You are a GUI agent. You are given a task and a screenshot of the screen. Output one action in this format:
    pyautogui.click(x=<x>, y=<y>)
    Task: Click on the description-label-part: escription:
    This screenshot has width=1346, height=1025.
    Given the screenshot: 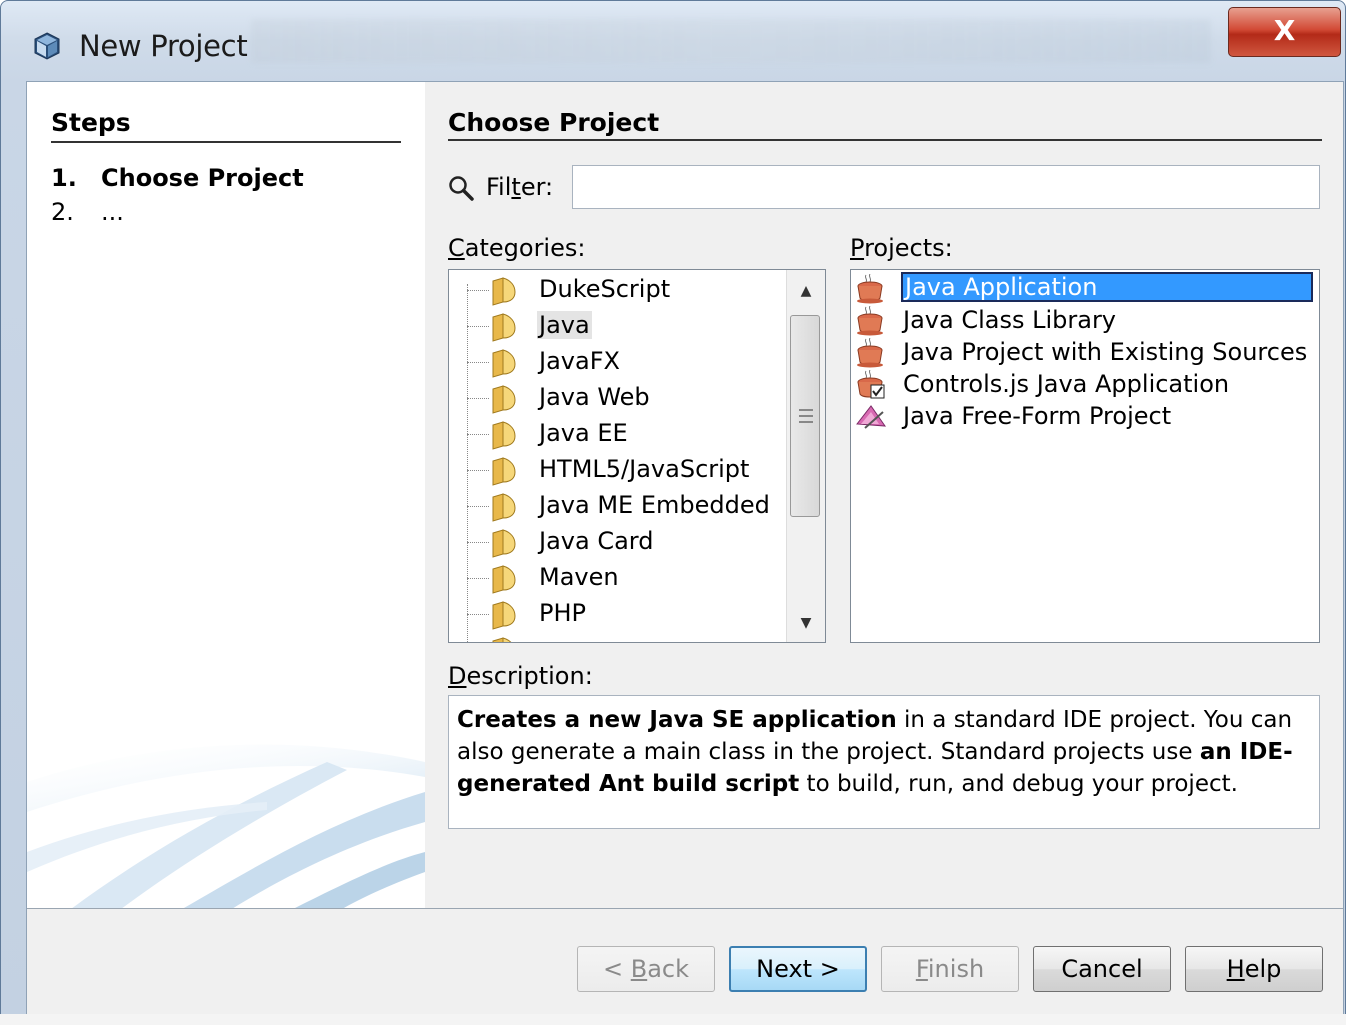 What is the action you would take?
    pyautogui.click(x=529, y=676)
    